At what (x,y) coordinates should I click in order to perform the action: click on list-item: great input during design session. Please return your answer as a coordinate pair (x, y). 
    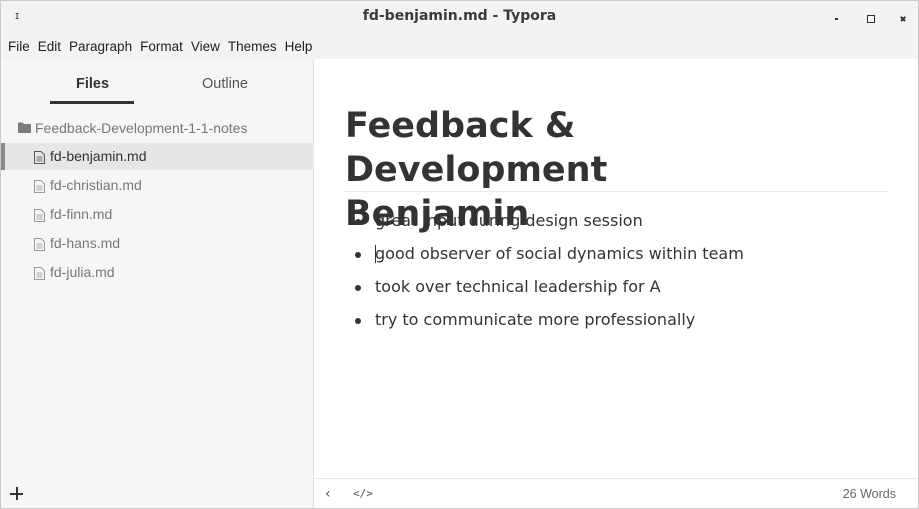
    Looking at the image, I should click on (549, 225).